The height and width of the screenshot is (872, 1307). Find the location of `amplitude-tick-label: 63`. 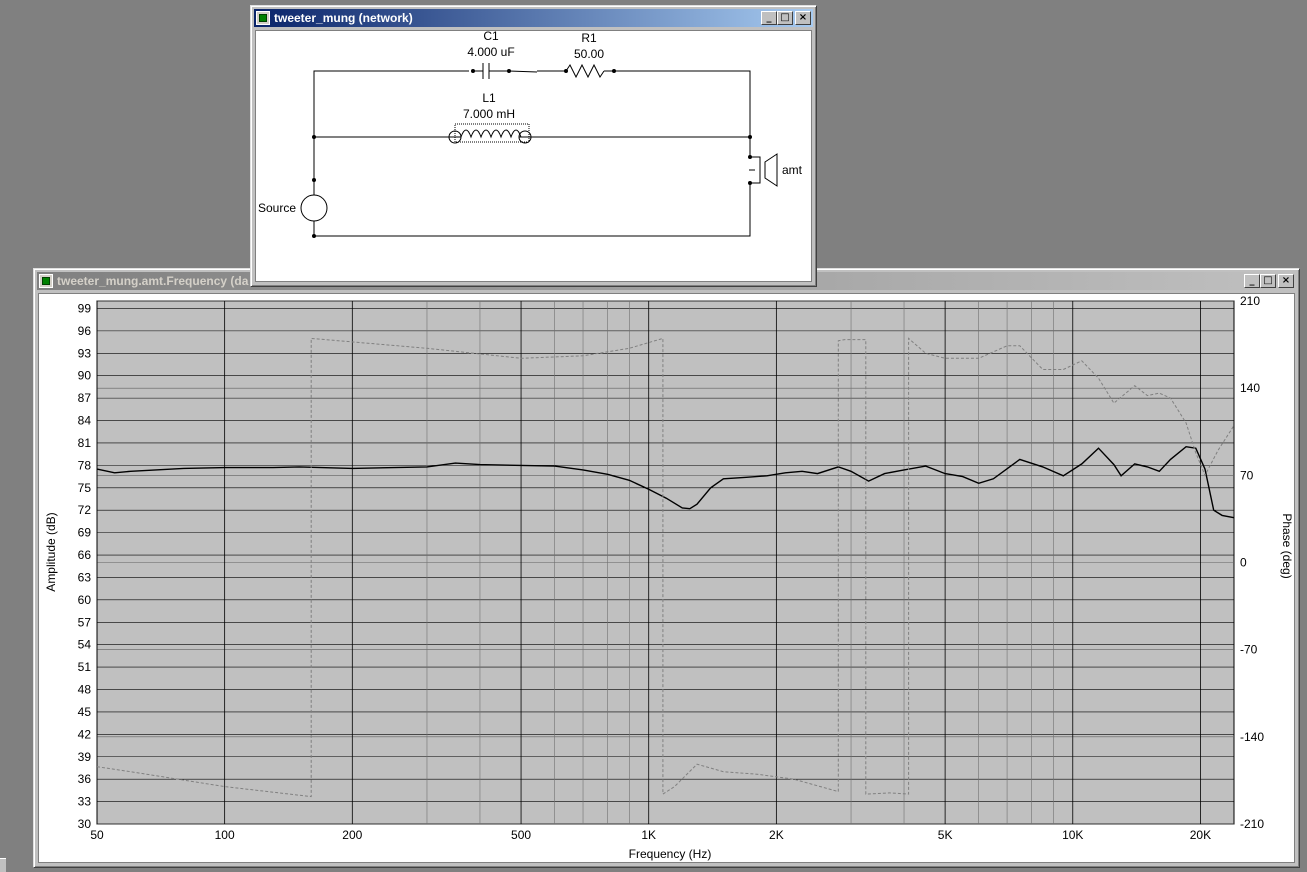

amplitude-tick-label: 63 is located at coordinates (85, 577).